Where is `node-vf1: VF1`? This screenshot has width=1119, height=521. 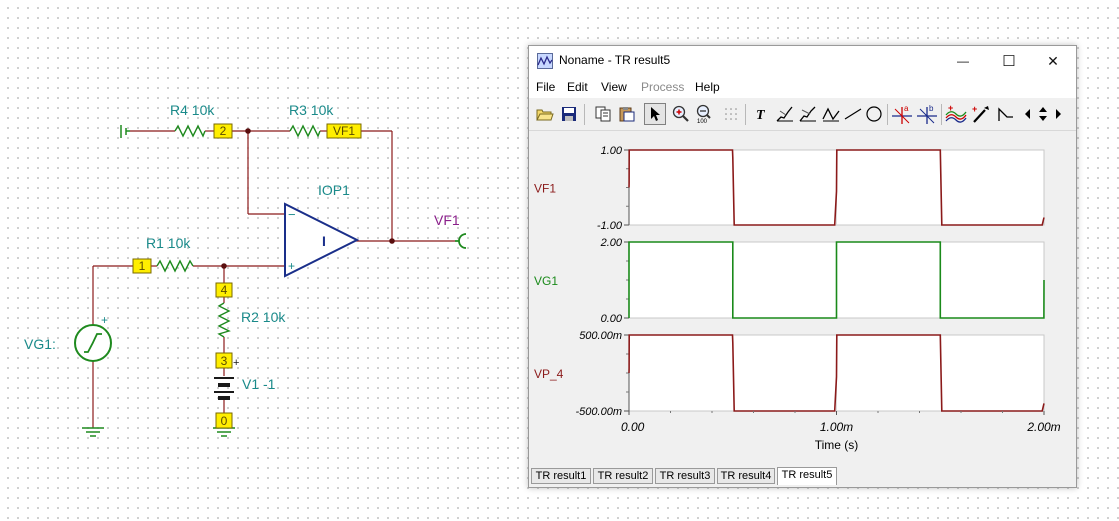
node-vf1: VF1 is located at coordinates (344, 131).